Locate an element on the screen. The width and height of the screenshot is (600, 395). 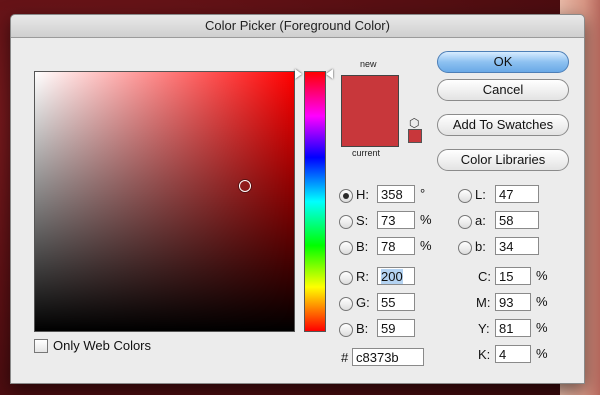
radio-blue is located at coordinates (346, 330).